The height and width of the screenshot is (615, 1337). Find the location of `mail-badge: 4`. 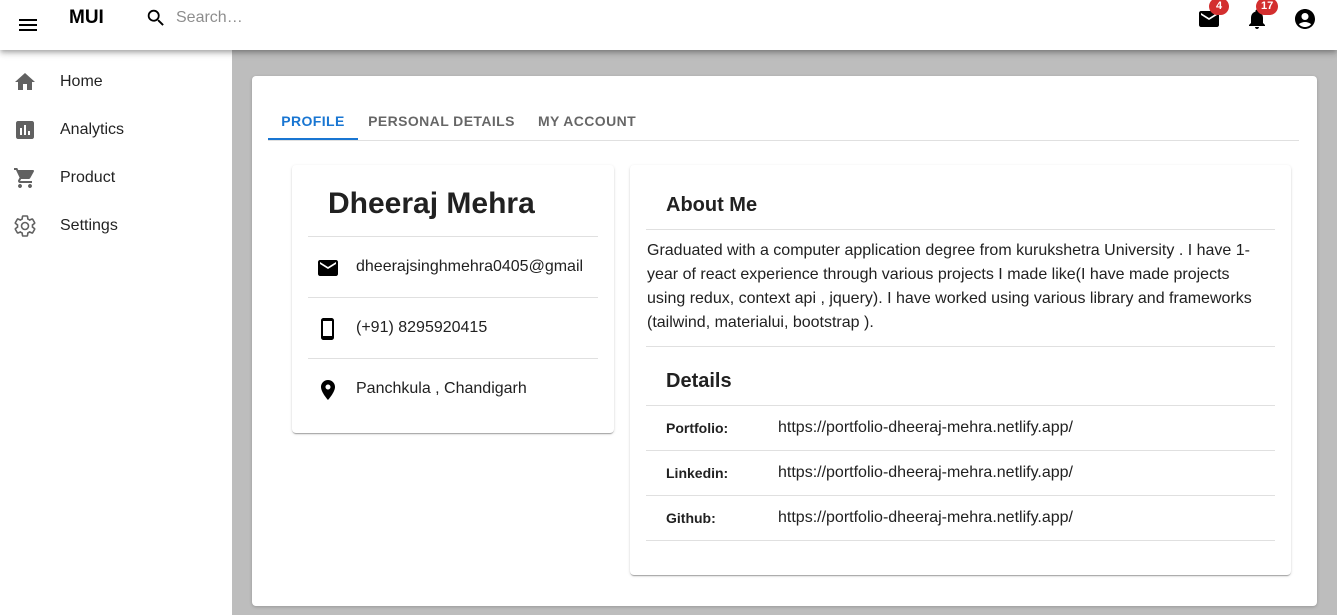

mail-badge: 4 is located at coordinates (1219, 7).